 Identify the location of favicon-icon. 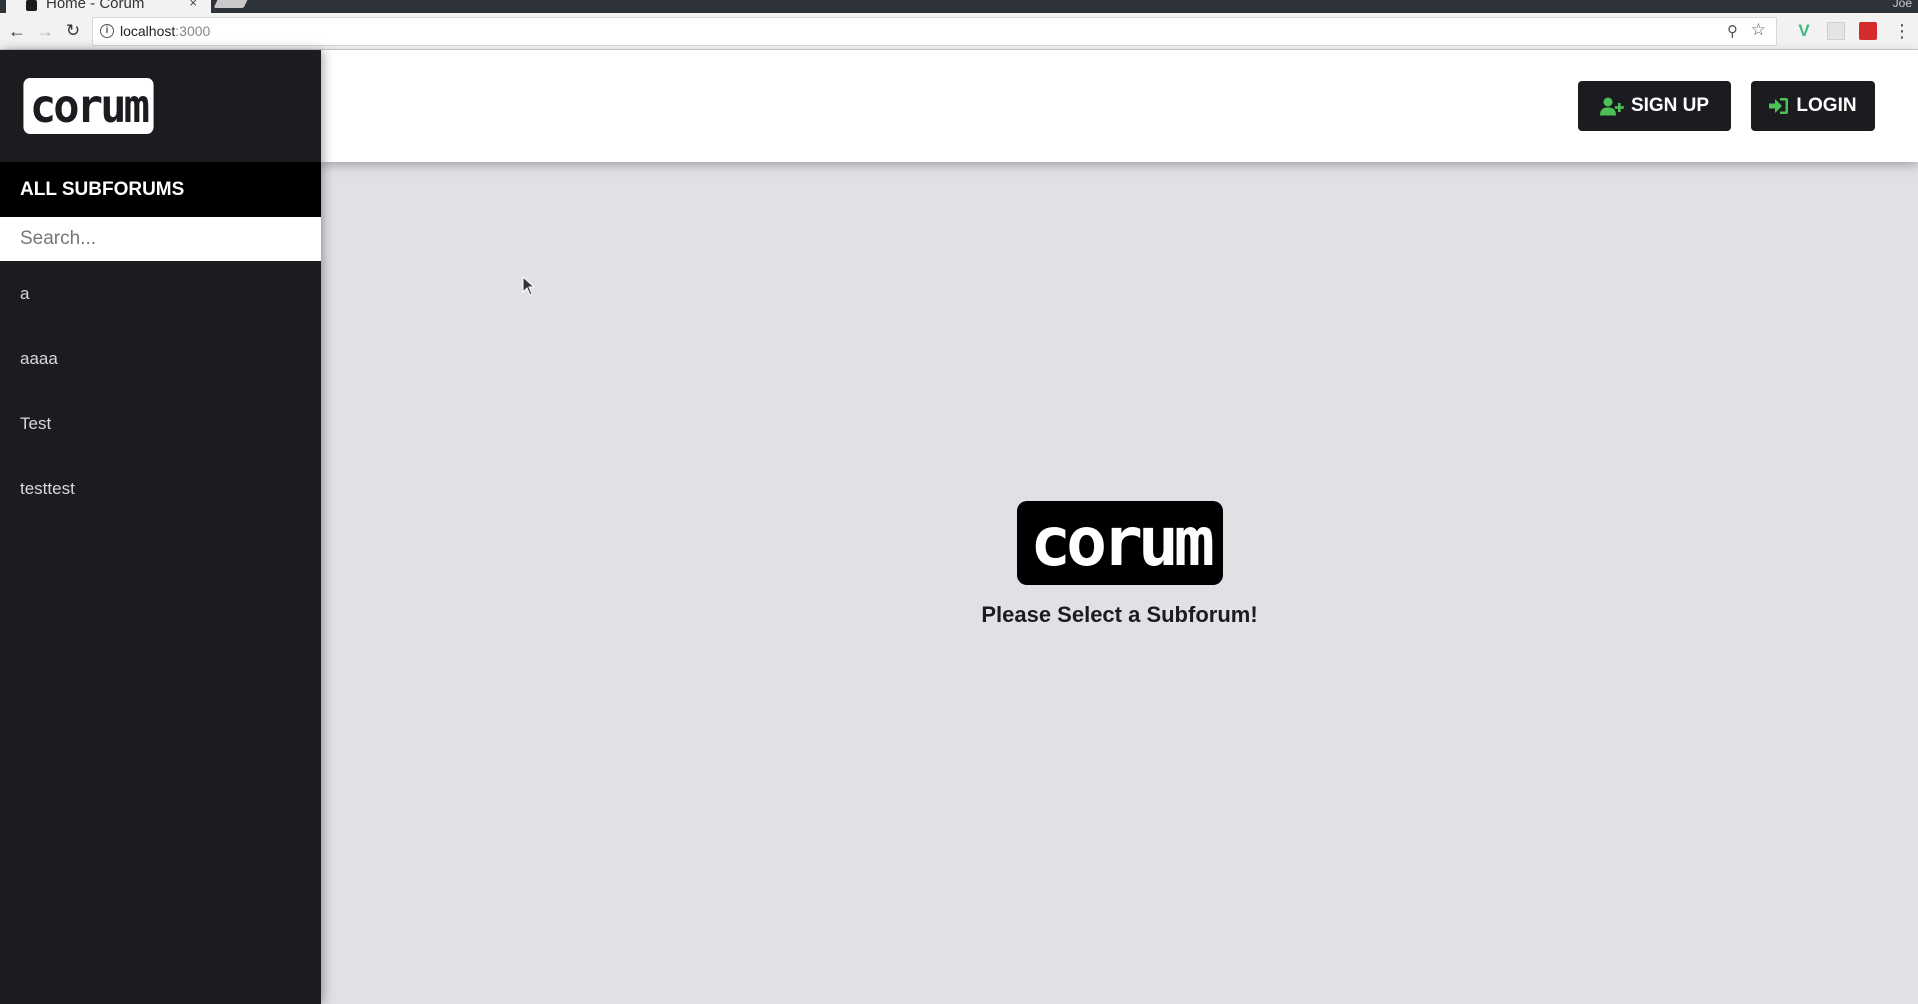
(31, 5).